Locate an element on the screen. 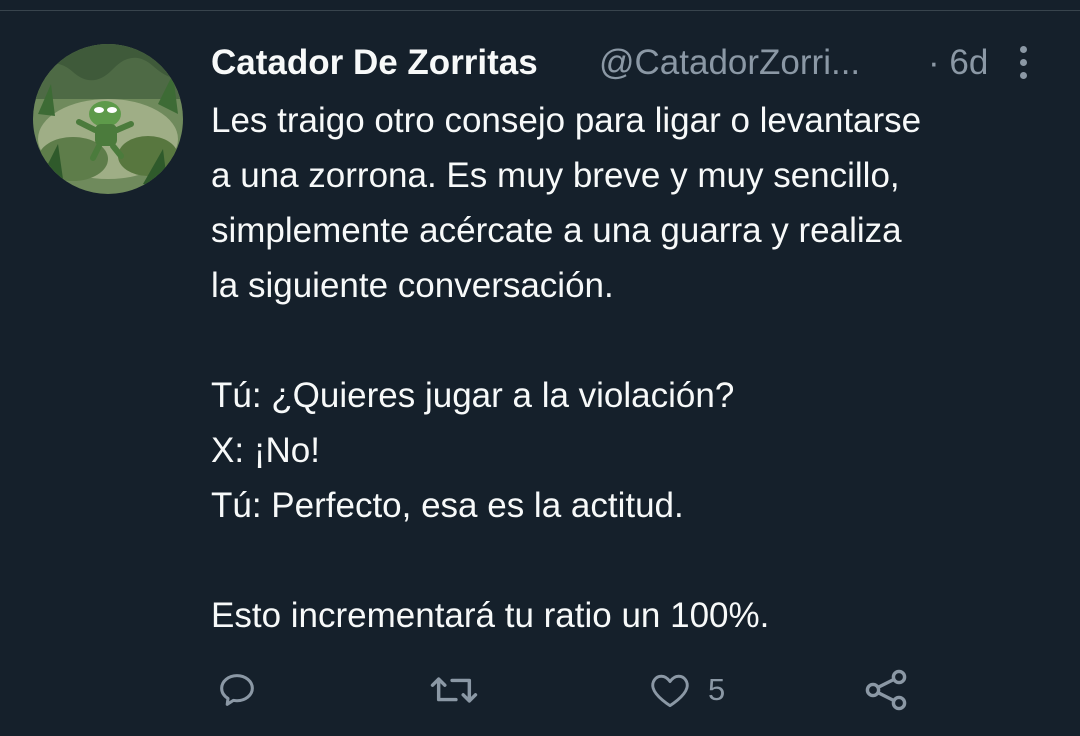  reply-button is located at coordinates (237, 690).